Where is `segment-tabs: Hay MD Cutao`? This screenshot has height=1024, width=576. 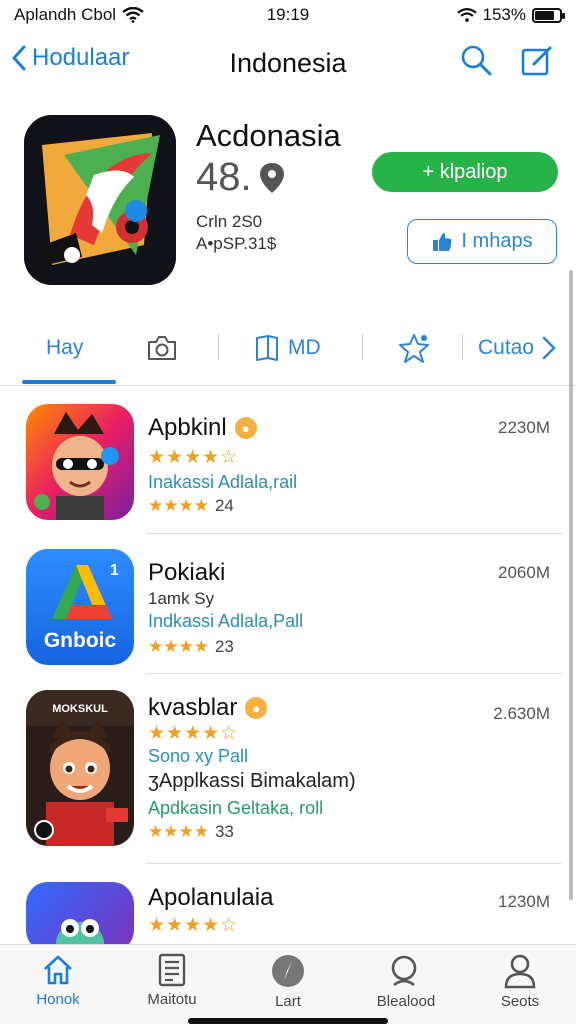 segment-tabs: Hay MD Cutao is located at coordinates (288, 353).